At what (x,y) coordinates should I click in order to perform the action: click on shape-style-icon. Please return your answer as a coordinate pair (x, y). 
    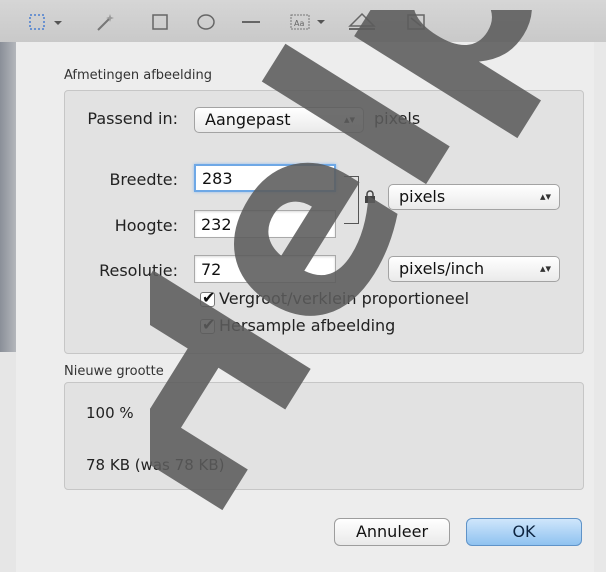
    Looking at the image, I should click on (362, 22).